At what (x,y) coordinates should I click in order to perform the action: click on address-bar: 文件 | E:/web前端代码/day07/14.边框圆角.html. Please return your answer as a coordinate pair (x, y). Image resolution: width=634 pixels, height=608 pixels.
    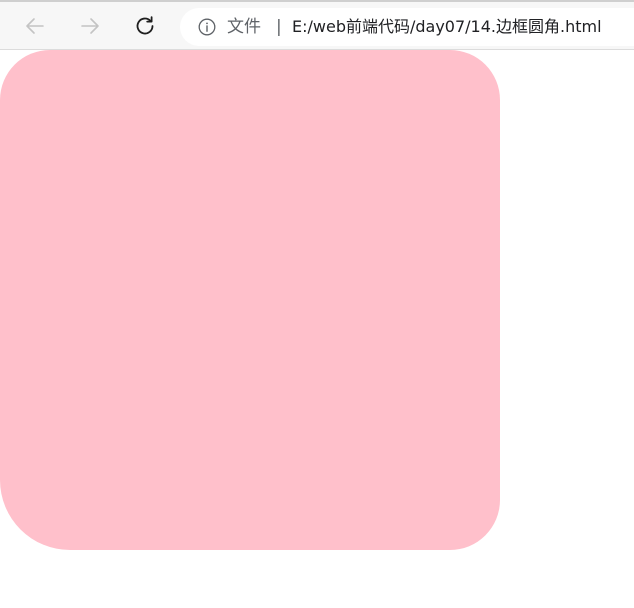
    Looking at the image, I should click on (407, 27).